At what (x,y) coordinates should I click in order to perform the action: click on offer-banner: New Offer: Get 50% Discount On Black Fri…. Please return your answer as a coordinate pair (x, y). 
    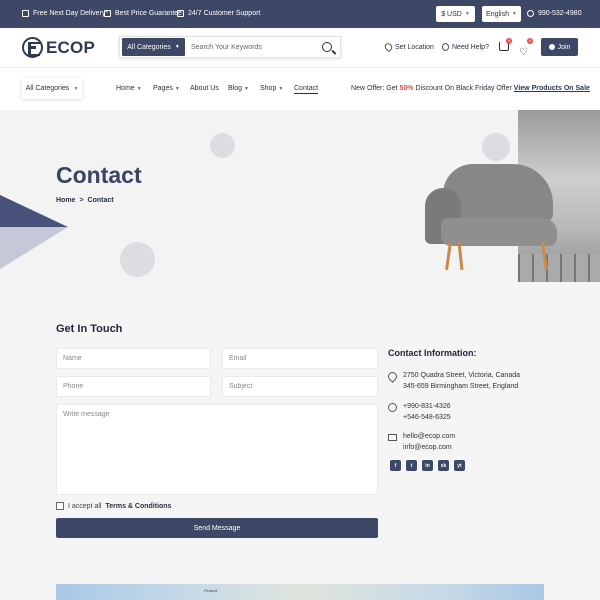
    Looking at the image, I should click on (470, 88).